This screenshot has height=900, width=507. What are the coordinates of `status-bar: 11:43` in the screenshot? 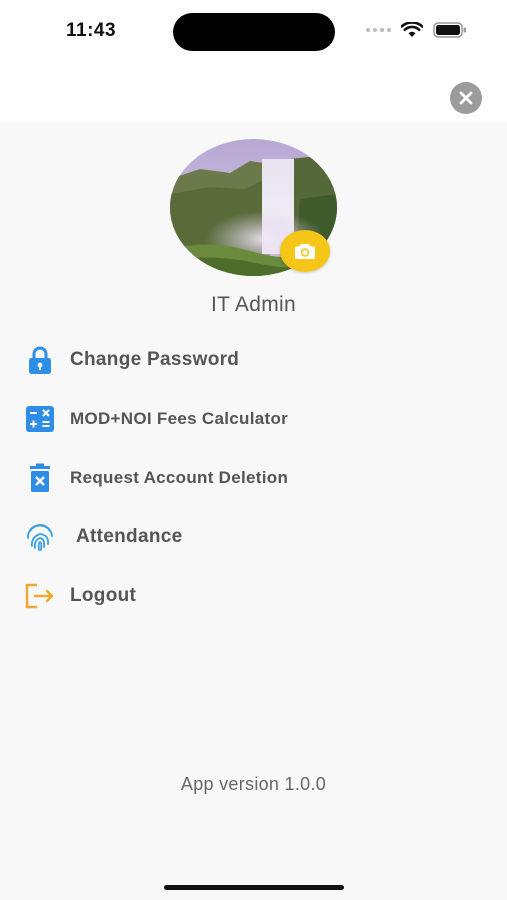 It's located at (253, 31).